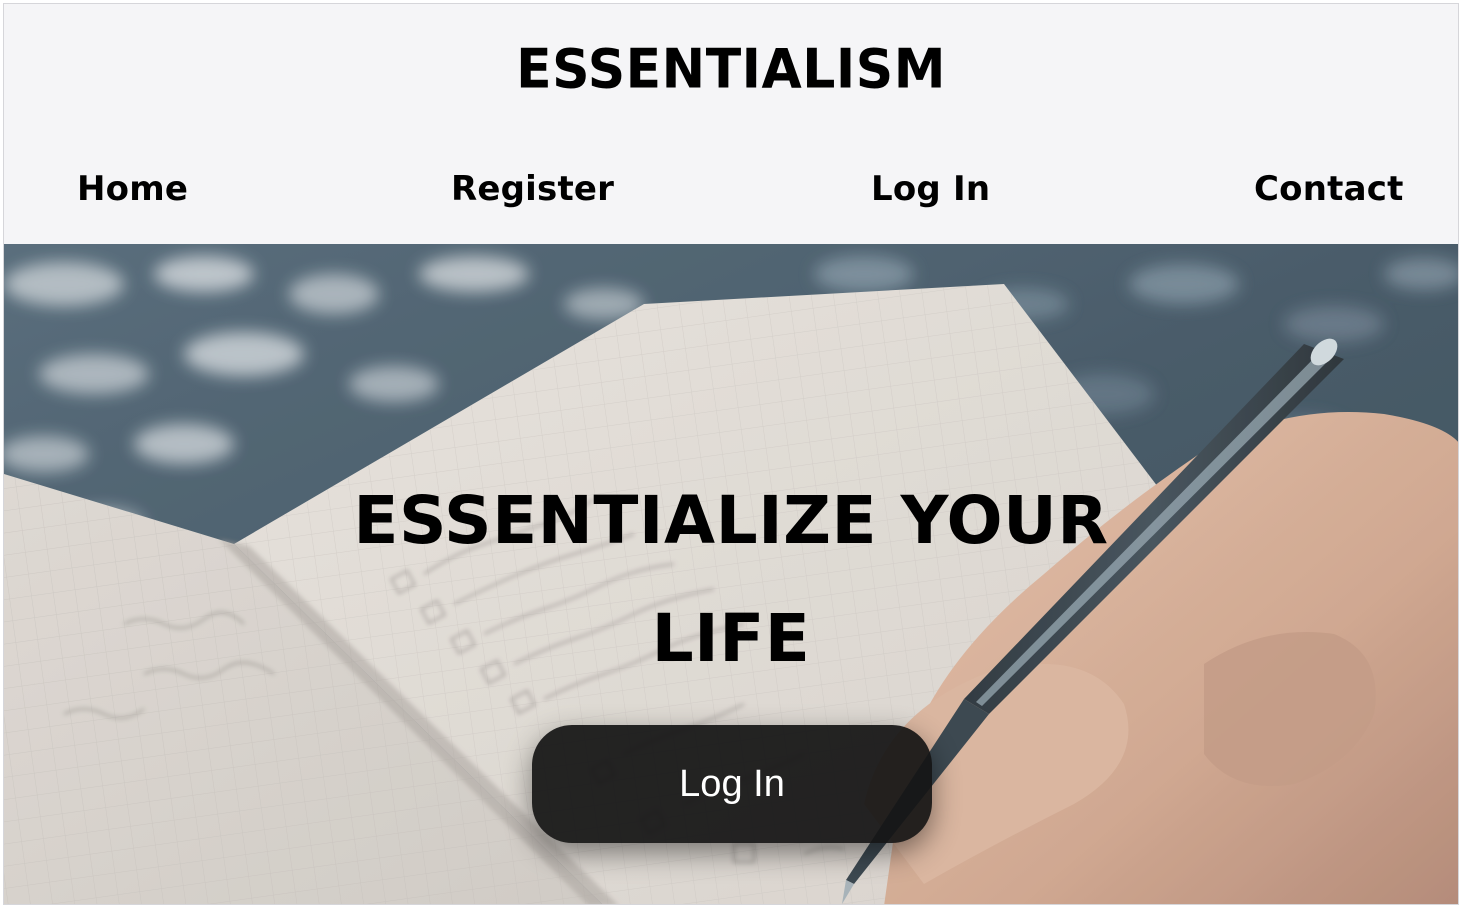 Image resolution: width=1462 pixels, height=908 pixels. I want to click on nav-link-home: Home, so click(132, 189).